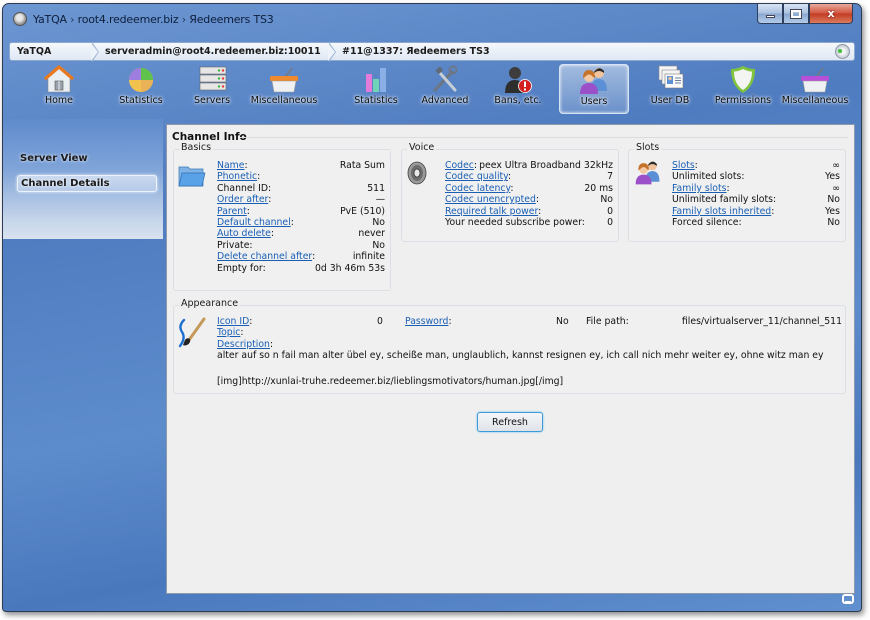 The image size is (870, 620). Describe the element at coordinates (842, 51) in the screenshot. I see `teamspeak-status-icon` at that location.